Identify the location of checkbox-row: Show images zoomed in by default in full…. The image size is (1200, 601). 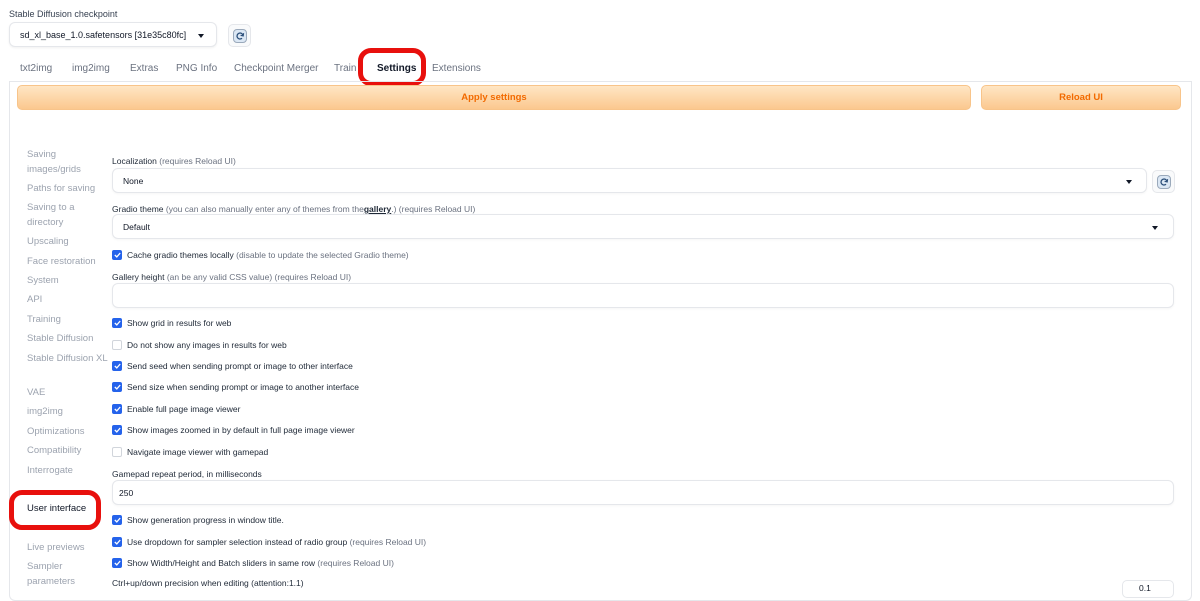
(233, 430).